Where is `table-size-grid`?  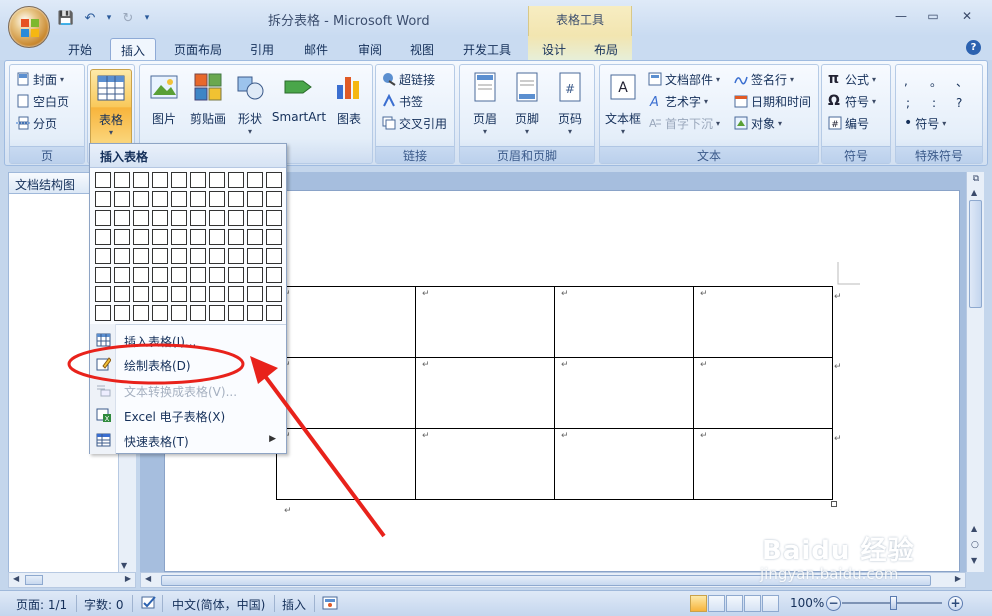 table-size-grid is located at coordinates (188, 246).